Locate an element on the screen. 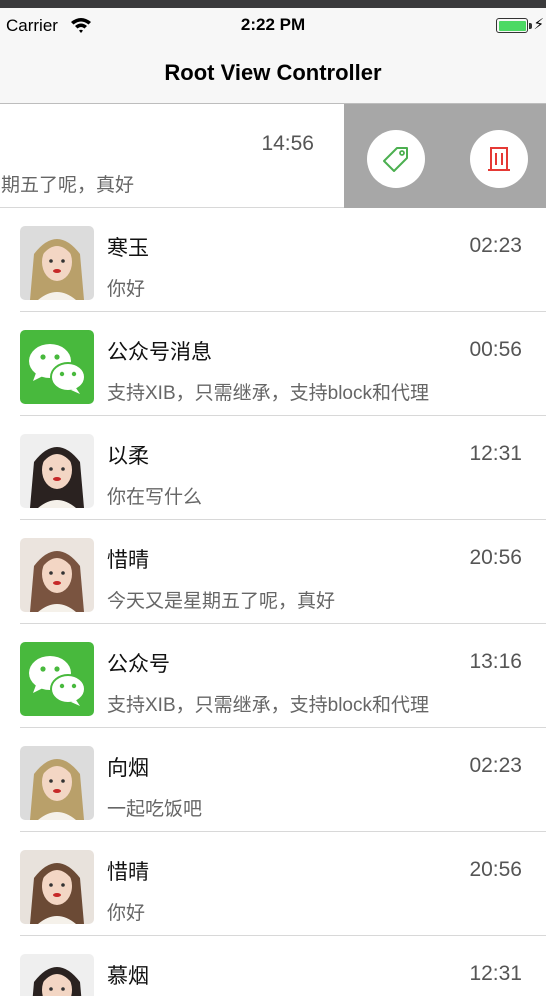  contact-name: 寒玉 is located at coordinates (128, 248).